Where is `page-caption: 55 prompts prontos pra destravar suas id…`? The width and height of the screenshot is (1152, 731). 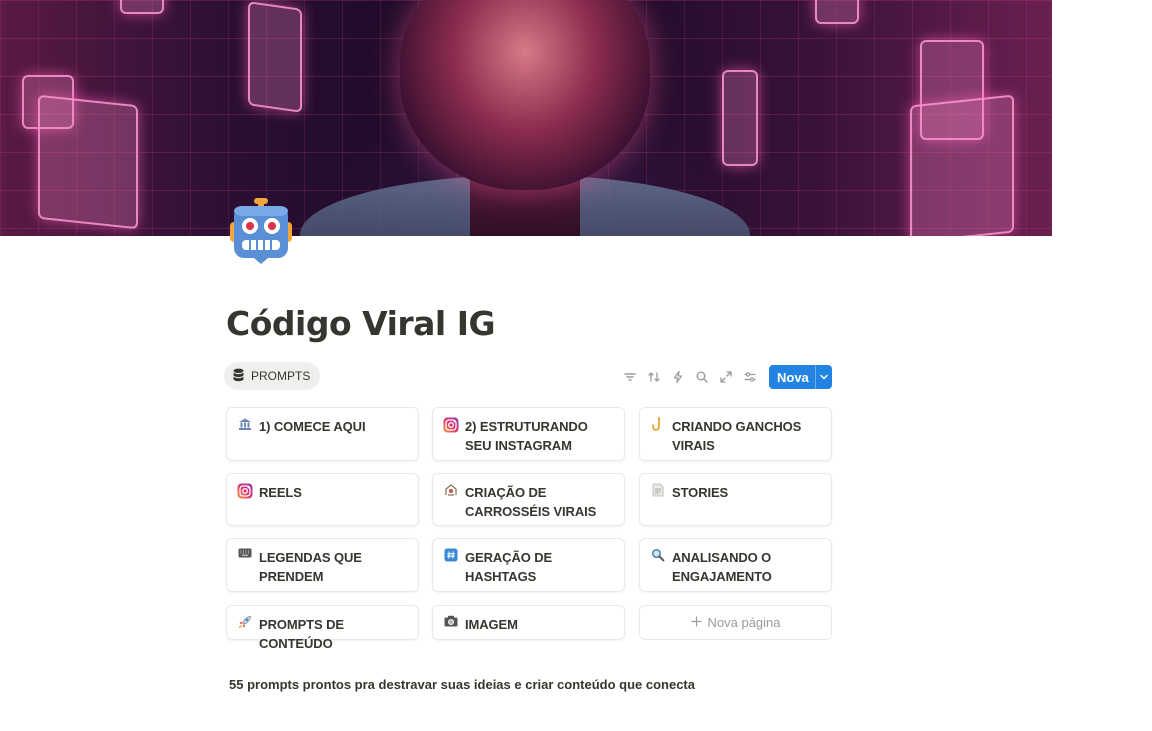 page-caption: 55 prompts prontos pra destravar suas id… is located at coordinates (462, 684).